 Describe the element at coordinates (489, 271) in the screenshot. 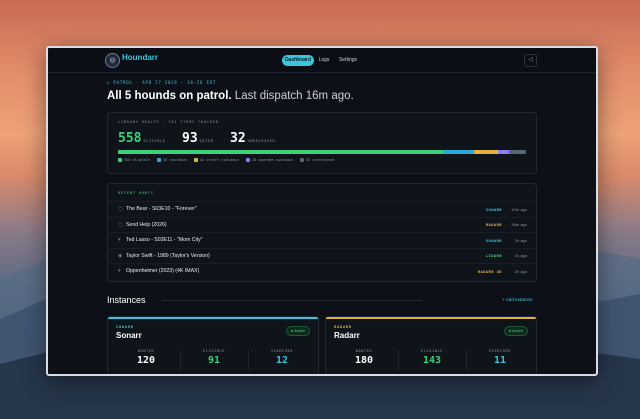

I see `hunt-source-badge: RADARR 4K` at that location.